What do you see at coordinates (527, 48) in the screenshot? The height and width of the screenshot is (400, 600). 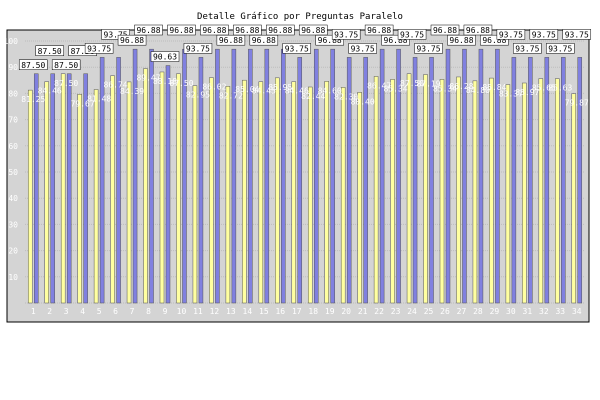 I see `value-label-s1-31: 93.75` at bounding box center [527, 48].